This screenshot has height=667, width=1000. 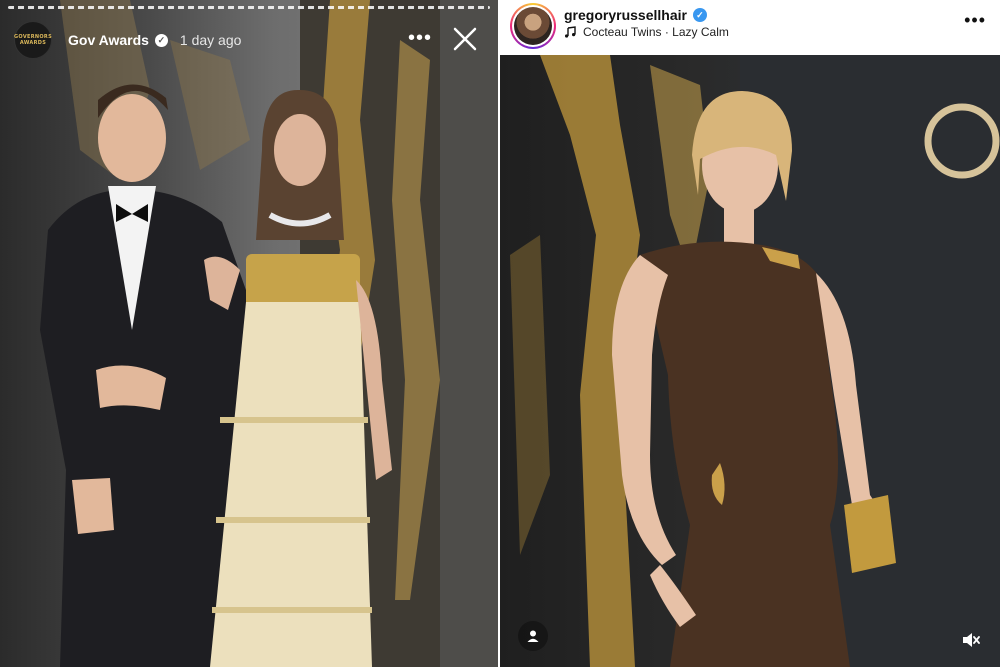 I want to click on post-avatar, so click(x=533, y=26).